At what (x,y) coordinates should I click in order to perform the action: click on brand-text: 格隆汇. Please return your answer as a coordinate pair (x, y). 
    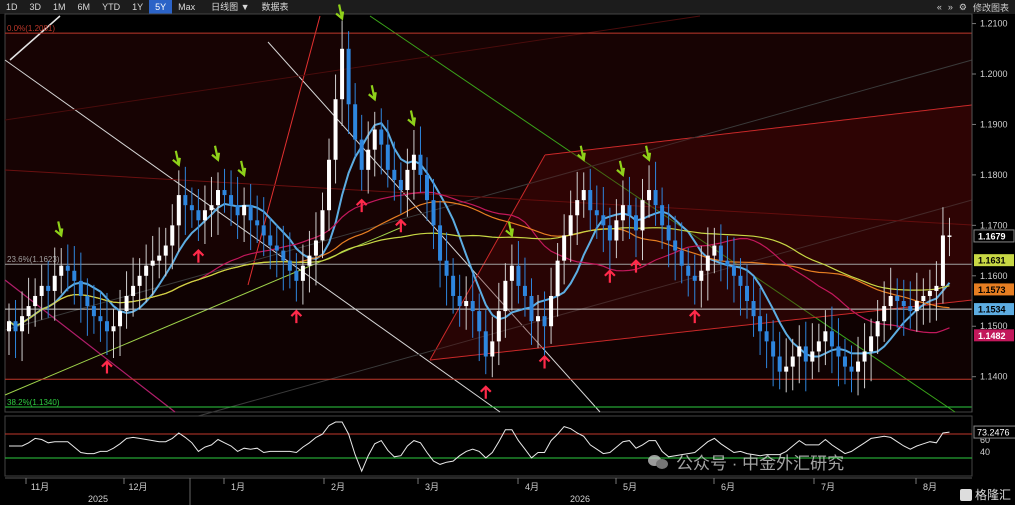
    Looking at the image, I should click on (992, 495).